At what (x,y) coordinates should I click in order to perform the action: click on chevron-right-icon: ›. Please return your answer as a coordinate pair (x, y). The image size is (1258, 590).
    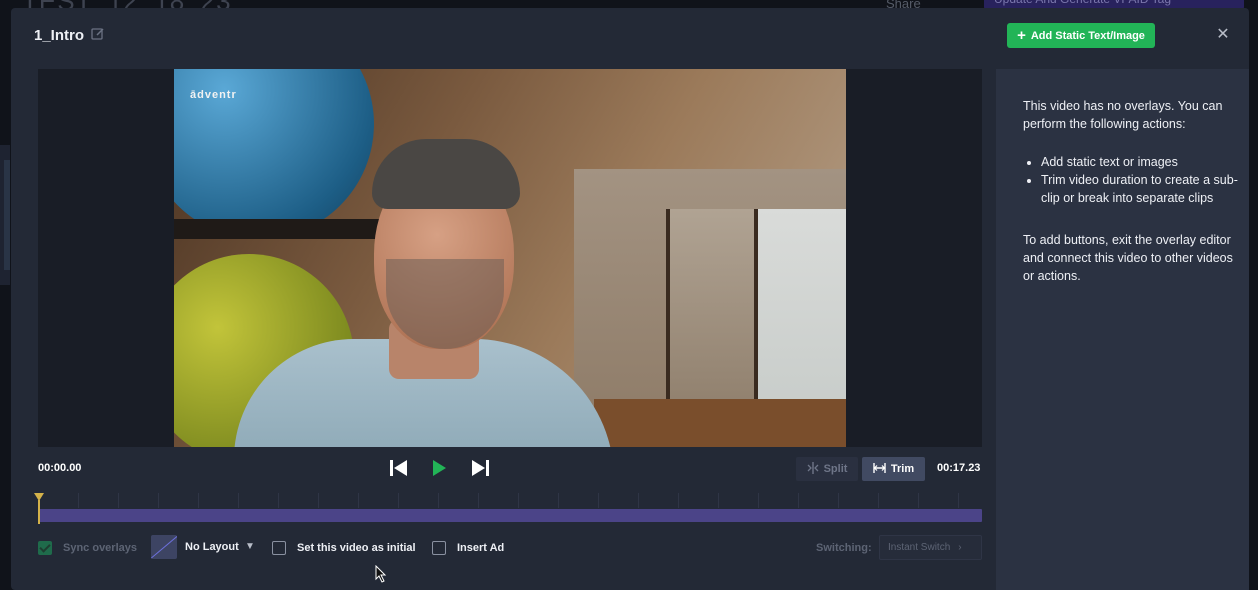
    Looking at the image, I should click on (960, 547).